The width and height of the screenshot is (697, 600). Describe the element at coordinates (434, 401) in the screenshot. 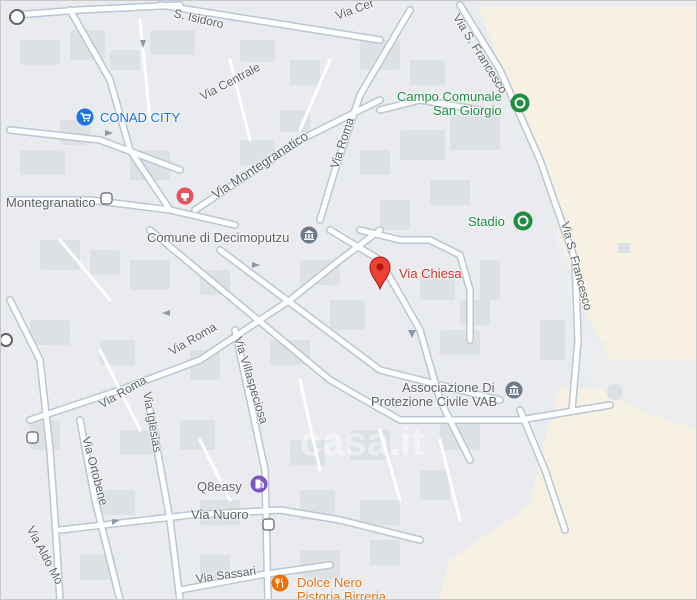

I see `poi-label-protezione-civile-vab: Protezione Civile VAB` at that location.